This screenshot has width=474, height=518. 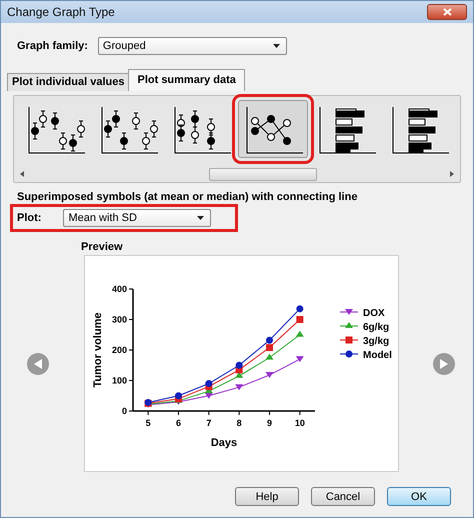 What do you see at coordinates (22, 174) in the screenshot?
I see `scroll-left-icon` at bounding box center [22, 174].